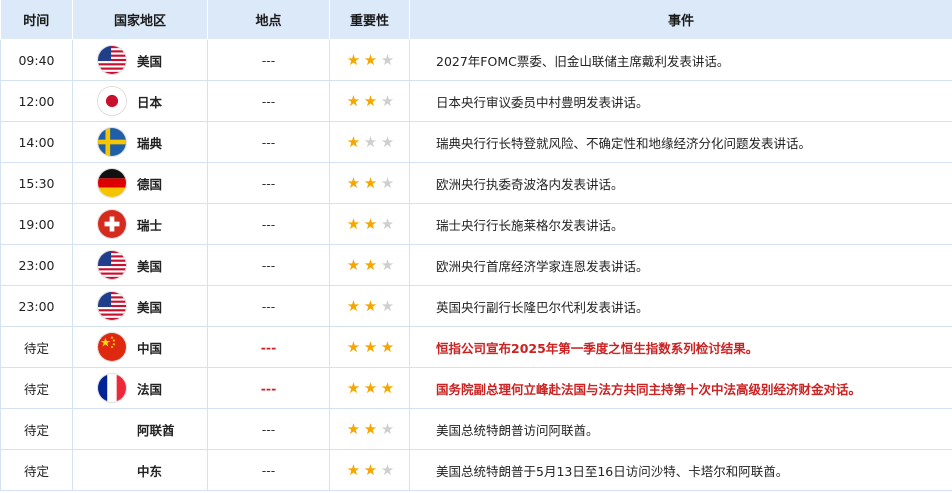 The image size is (952, 493). What do you see at coordinates (140, 429) in the screenshot?
I see `event-country-cell: 阿联酋` at bounding box center [140, 429].